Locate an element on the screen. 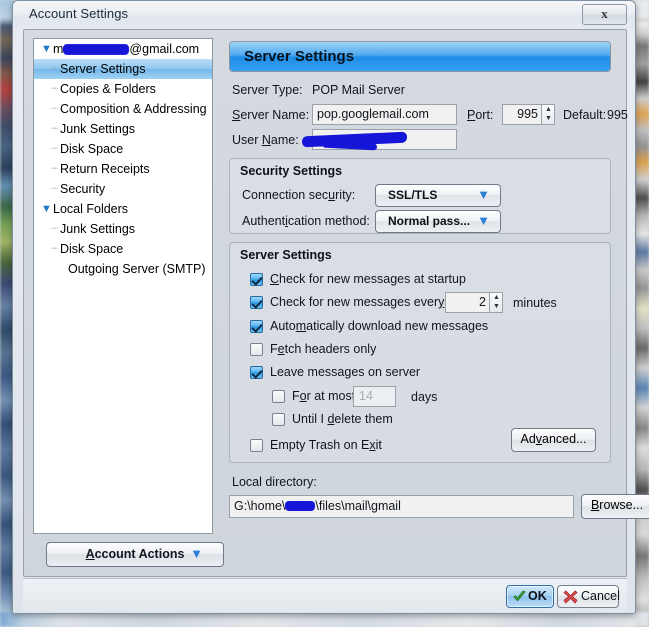 This screenshot has height=627, width=649. sidebar-item-label: Composition & Addressing is located at coordinates (133, 109).